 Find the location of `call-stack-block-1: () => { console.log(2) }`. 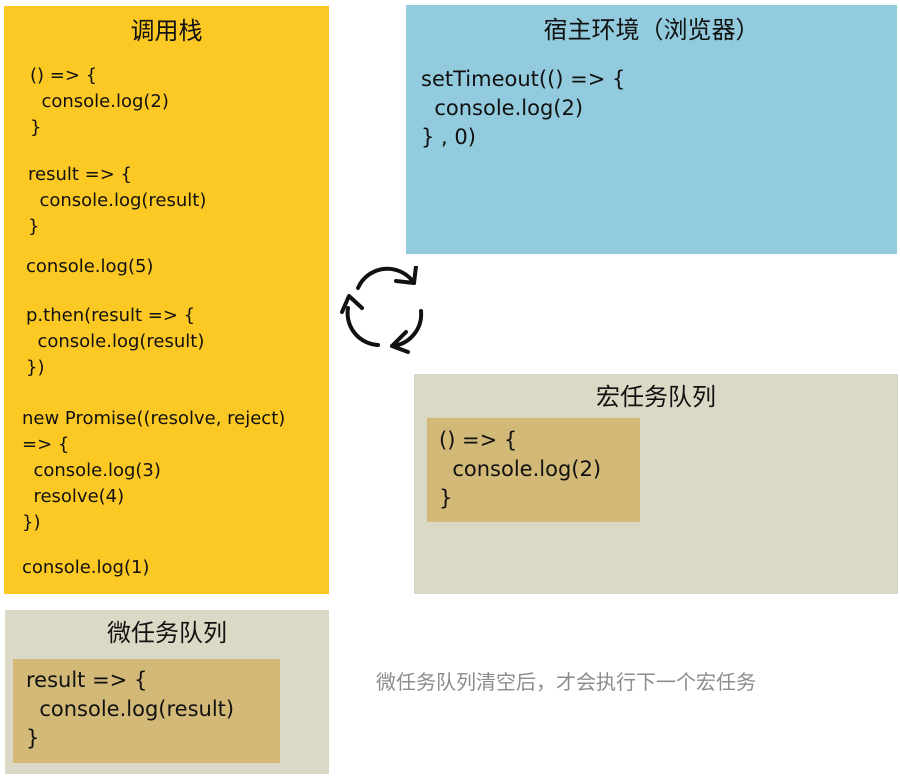

call-stack-block-1: () => { console.log(2) } is located at coordinates (99, 101).